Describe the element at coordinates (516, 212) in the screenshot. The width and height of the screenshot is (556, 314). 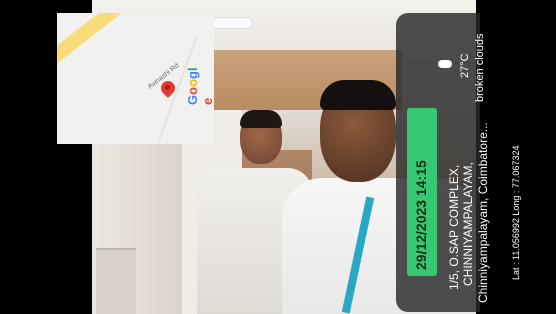
I see `coordinates-label: Lat : 11.056992 Long : 77.067324` at that location.